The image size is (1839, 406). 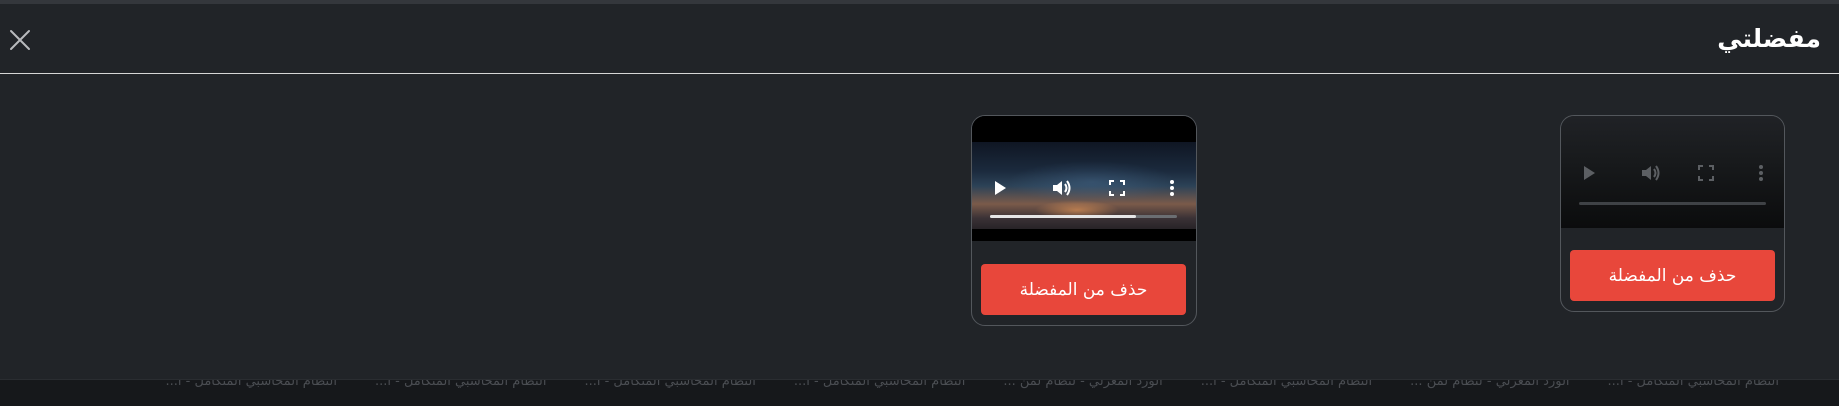 I want to click on modal-title: مفضلتي, so click(x=1769, y=38).